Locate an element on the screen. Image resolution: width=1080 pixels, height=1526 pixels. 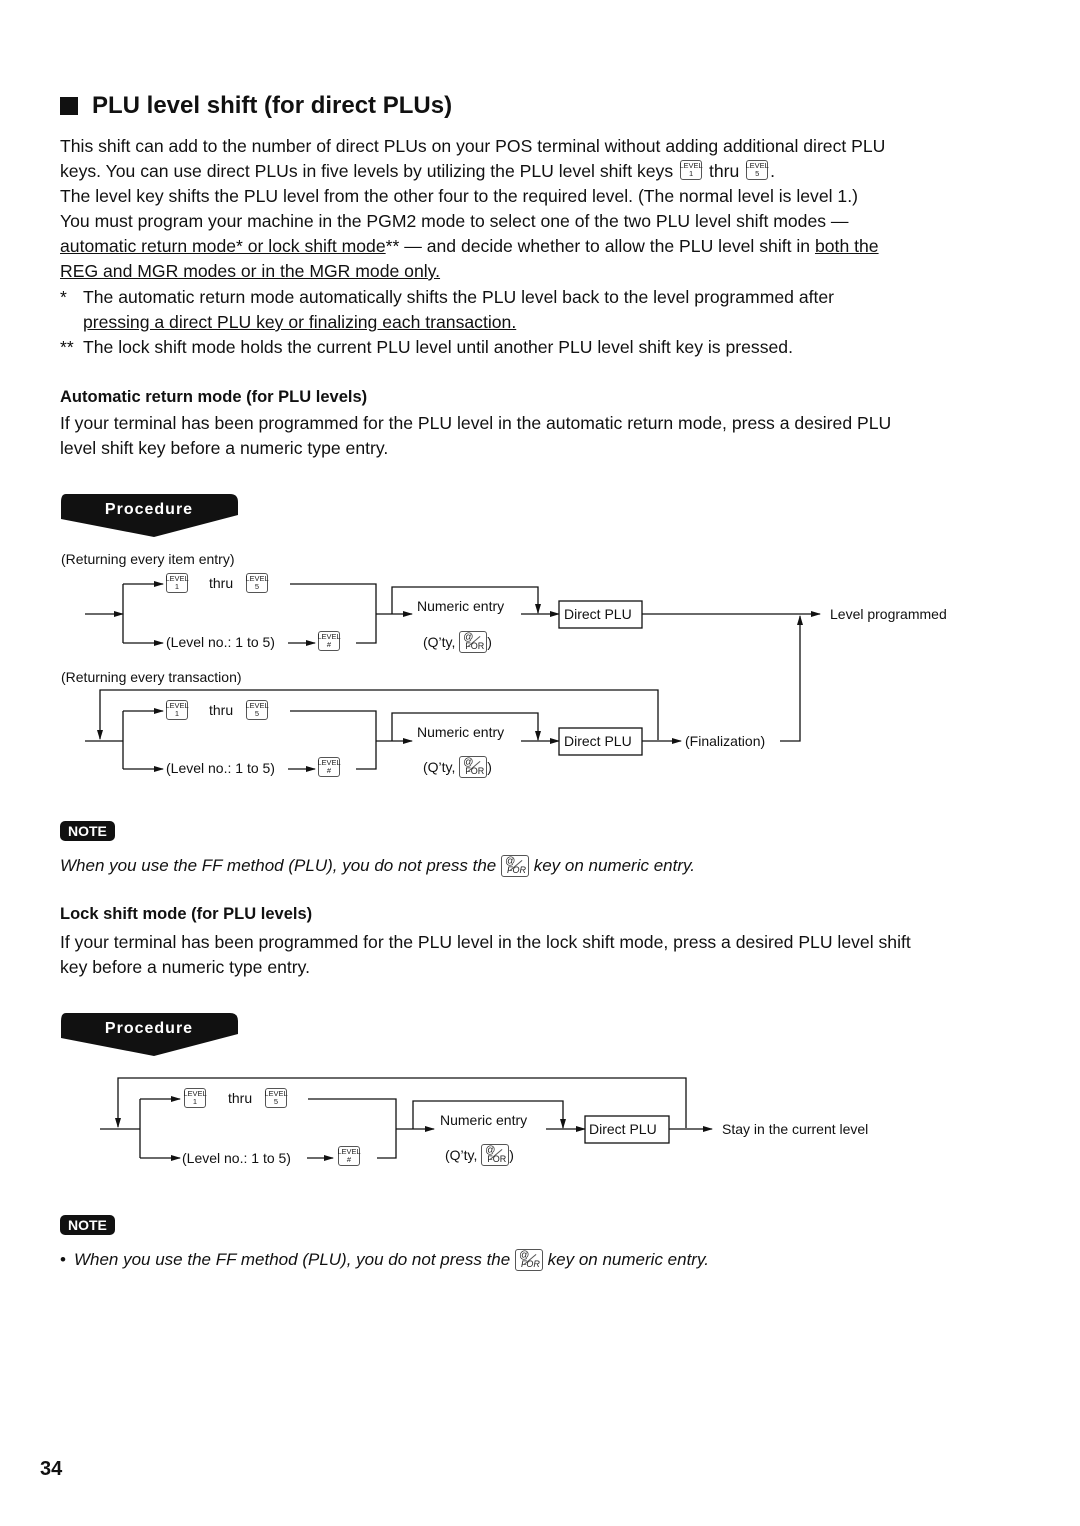
d3-level-no: (Level no.: 1 to 5) is located at coordinates (236, 1158).